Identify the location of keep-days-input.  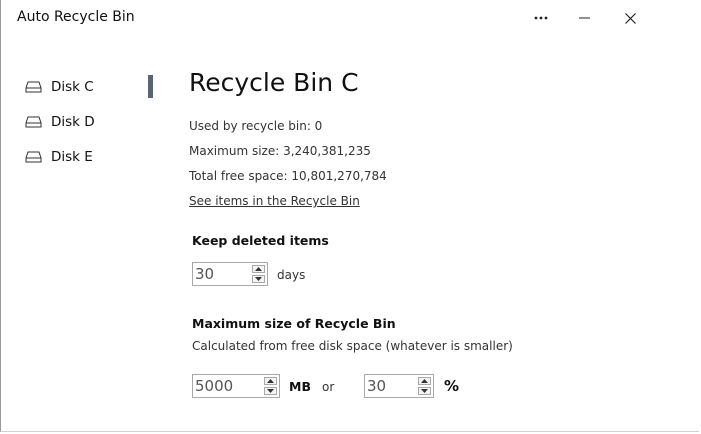
(221, 274).